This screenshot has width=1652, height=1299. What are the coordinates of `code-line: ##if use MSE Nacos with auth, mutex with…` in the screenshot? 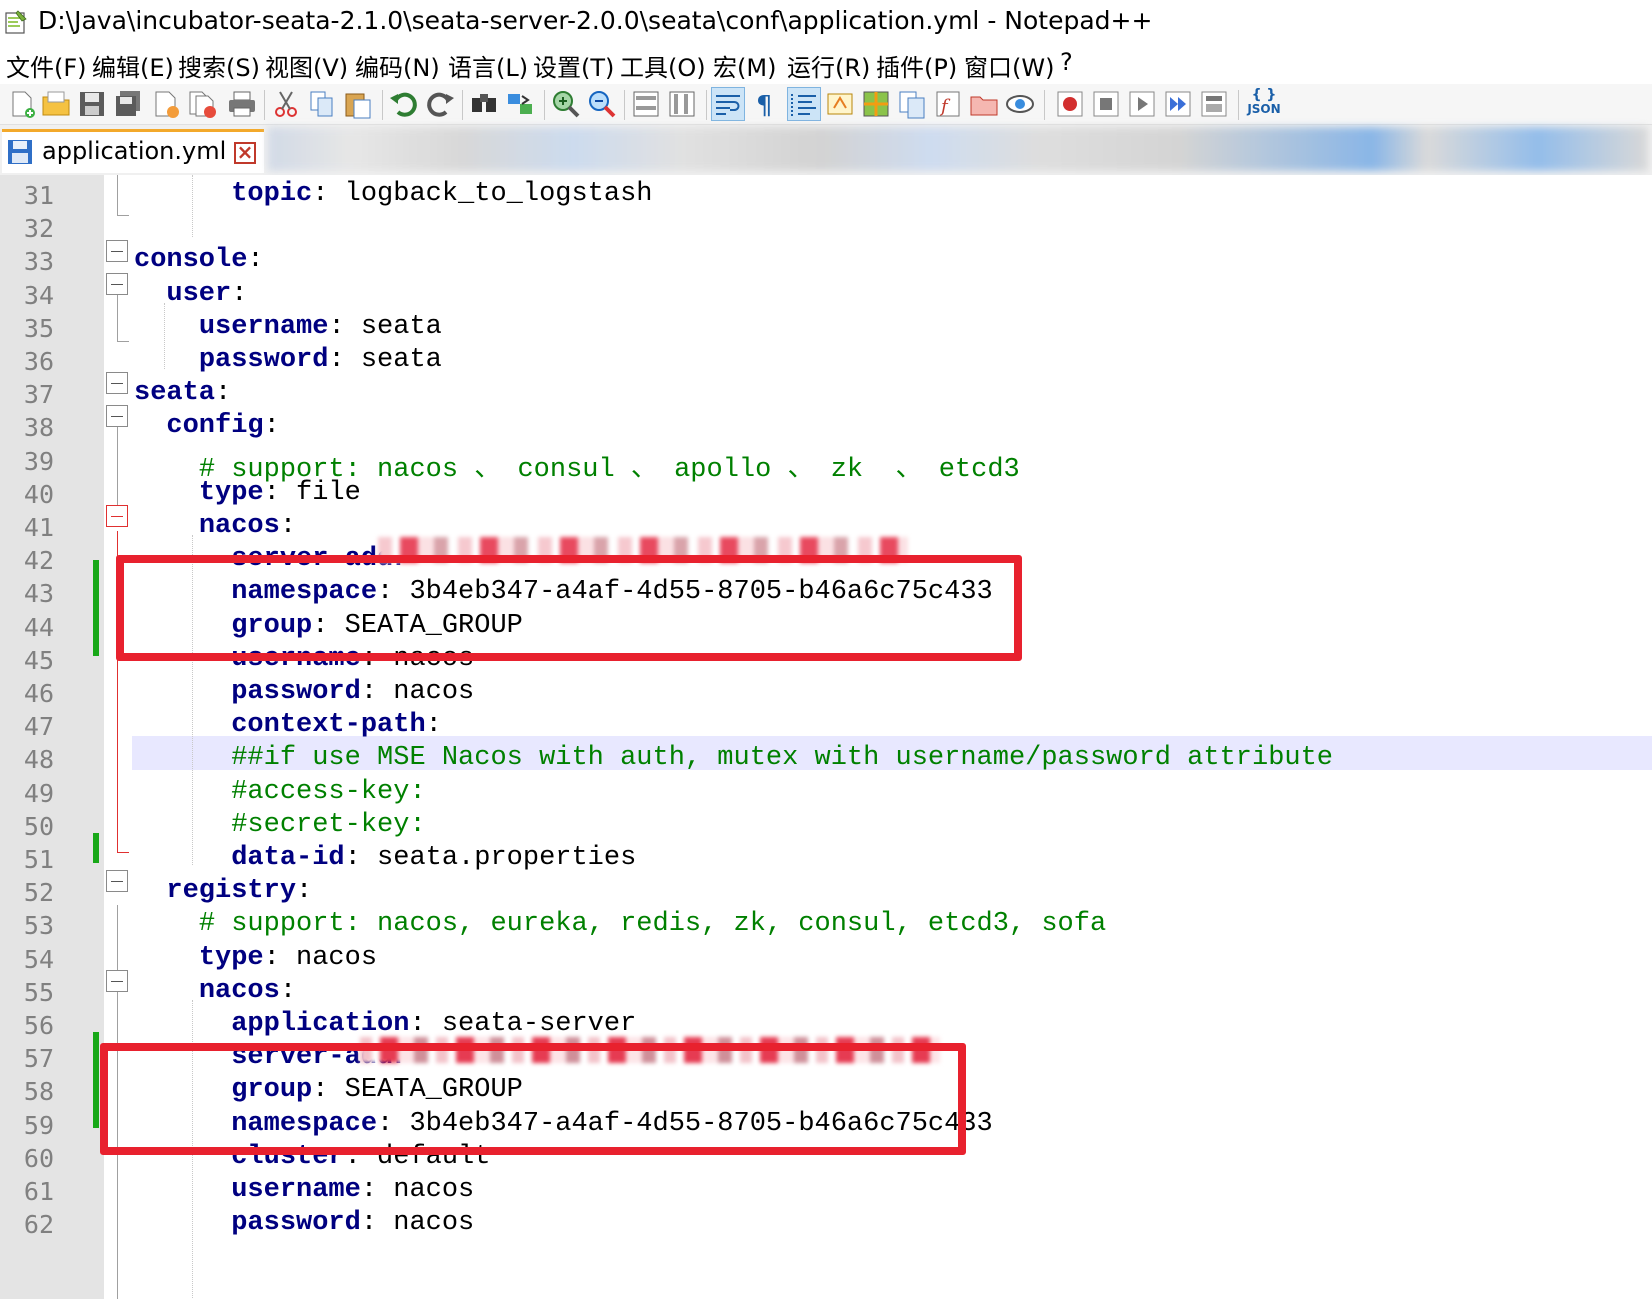 It's located at (733, 760).